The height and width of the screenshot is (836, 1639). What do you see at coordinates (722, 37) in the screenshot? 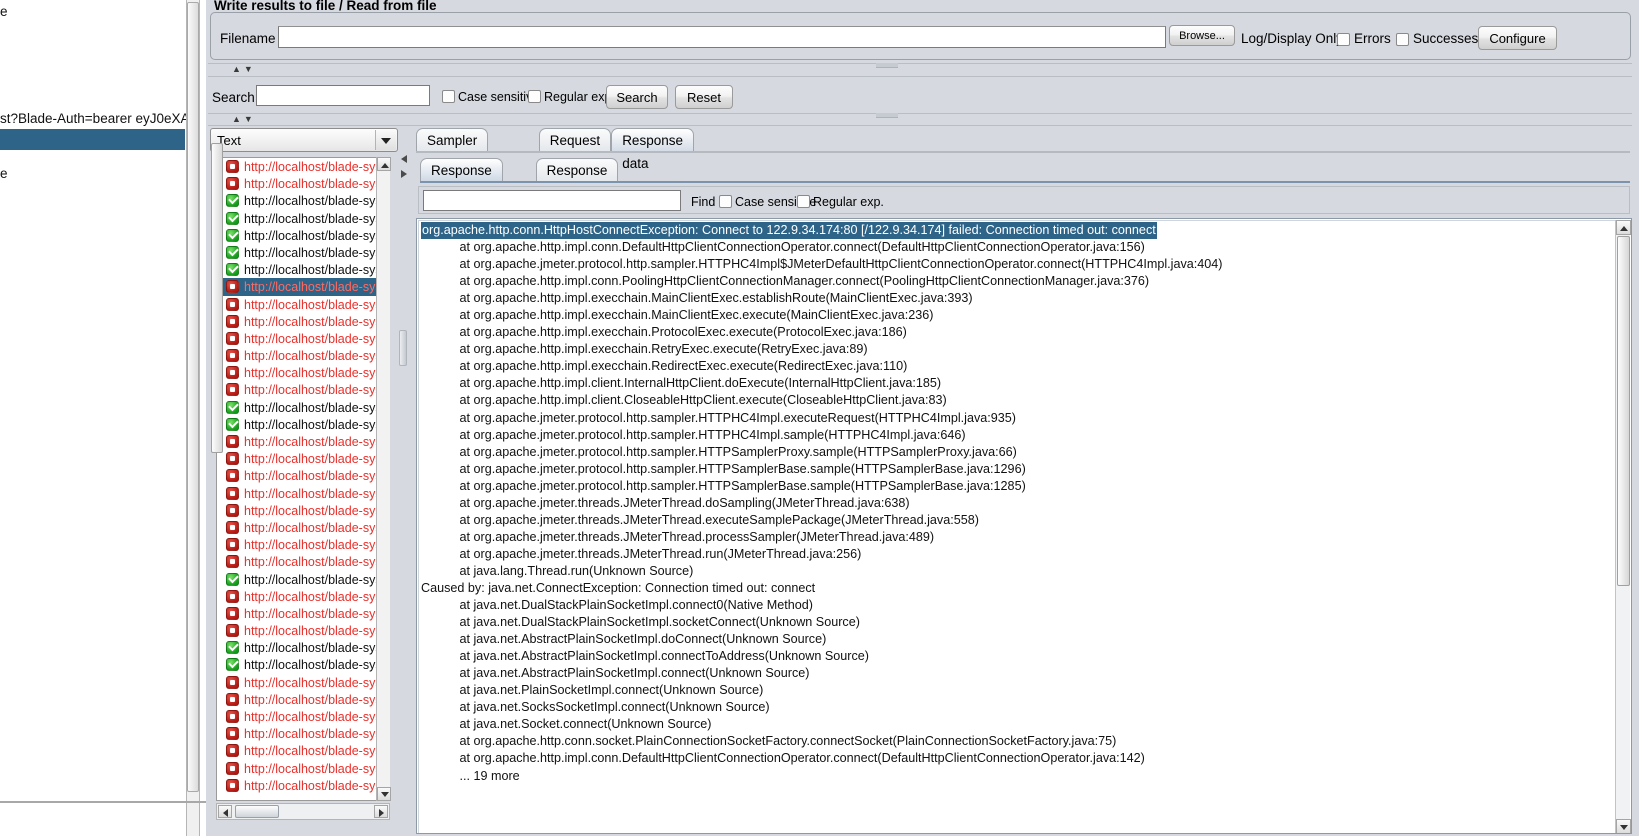
I see `filename-input` at bounding box center [722, 37].